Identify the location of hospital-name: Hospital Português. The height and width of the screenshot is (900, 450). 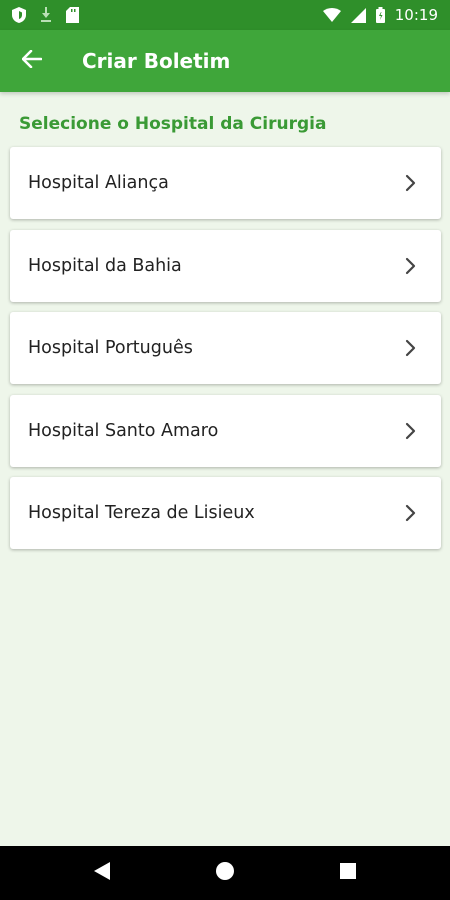
(110, 348).